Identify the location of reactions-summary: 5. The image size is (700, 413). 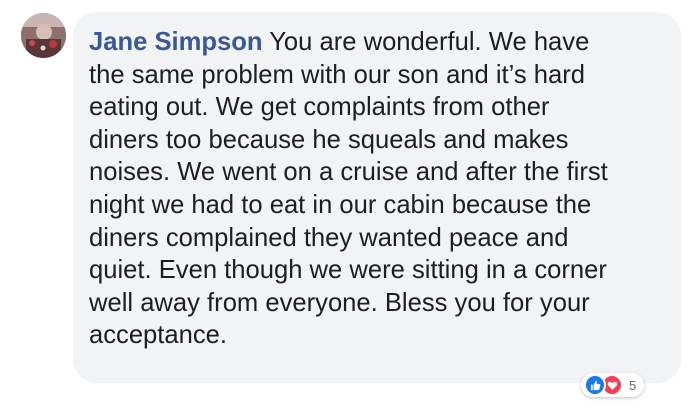
(613, 385).